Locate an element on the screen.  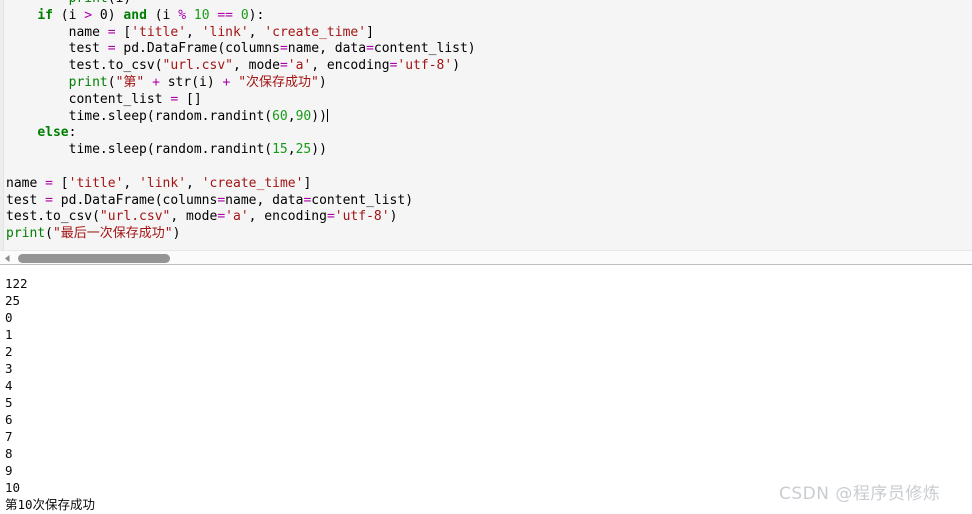
code-token: test.to_csv( is located at coordinates (53, 217).